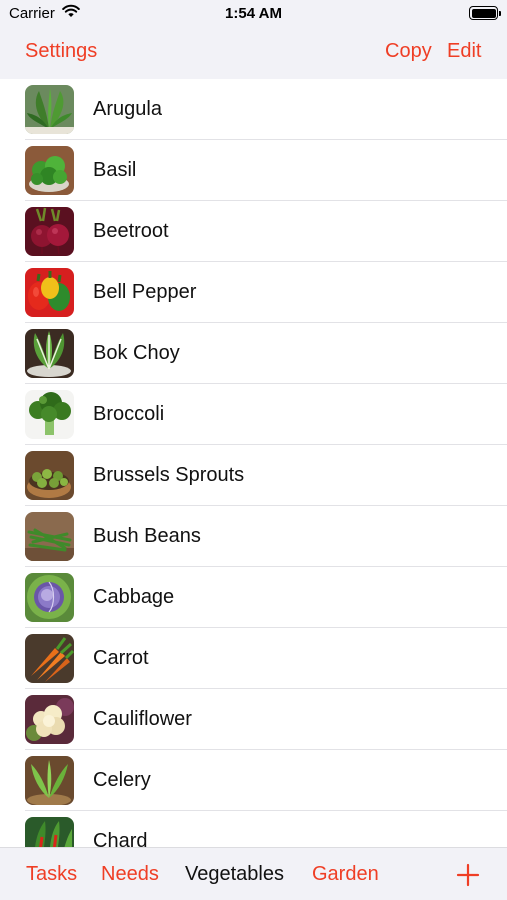  What do you see at coordinates (134, 597) in the screenshot?
I see `list-item-label: Cabbage` at bounding box center [134, 597].